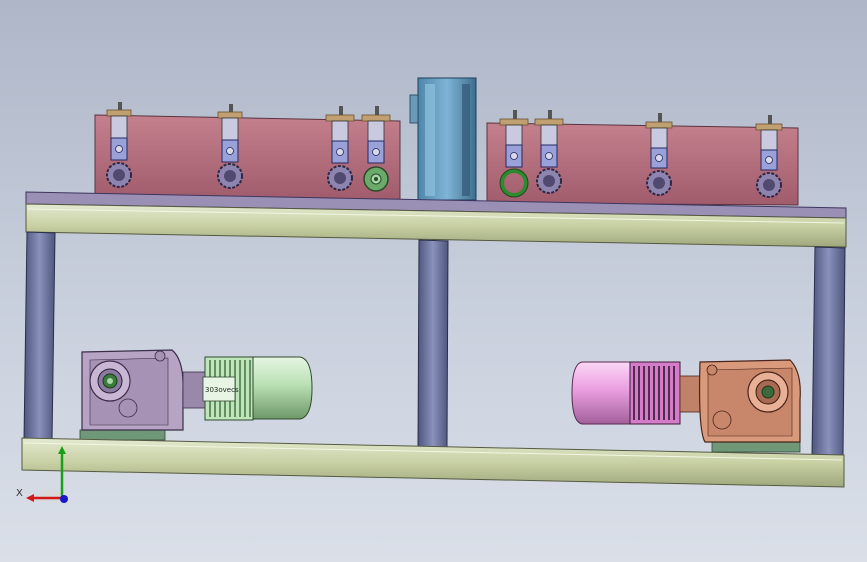 The image size is (867, 562). What do you see at coordinates (64, 499) in the screenshot?
I see `z-axis-marker` at bounding box center [64, 499].